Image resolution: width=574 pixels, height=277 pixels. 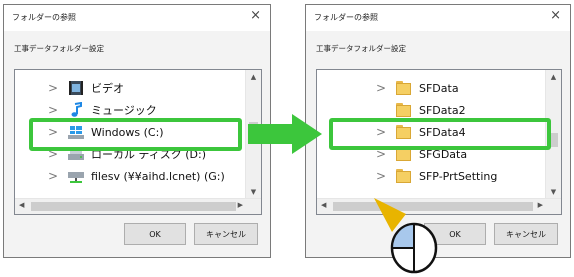 I want to click on network-drive-icon, so click(x=76, y=176).